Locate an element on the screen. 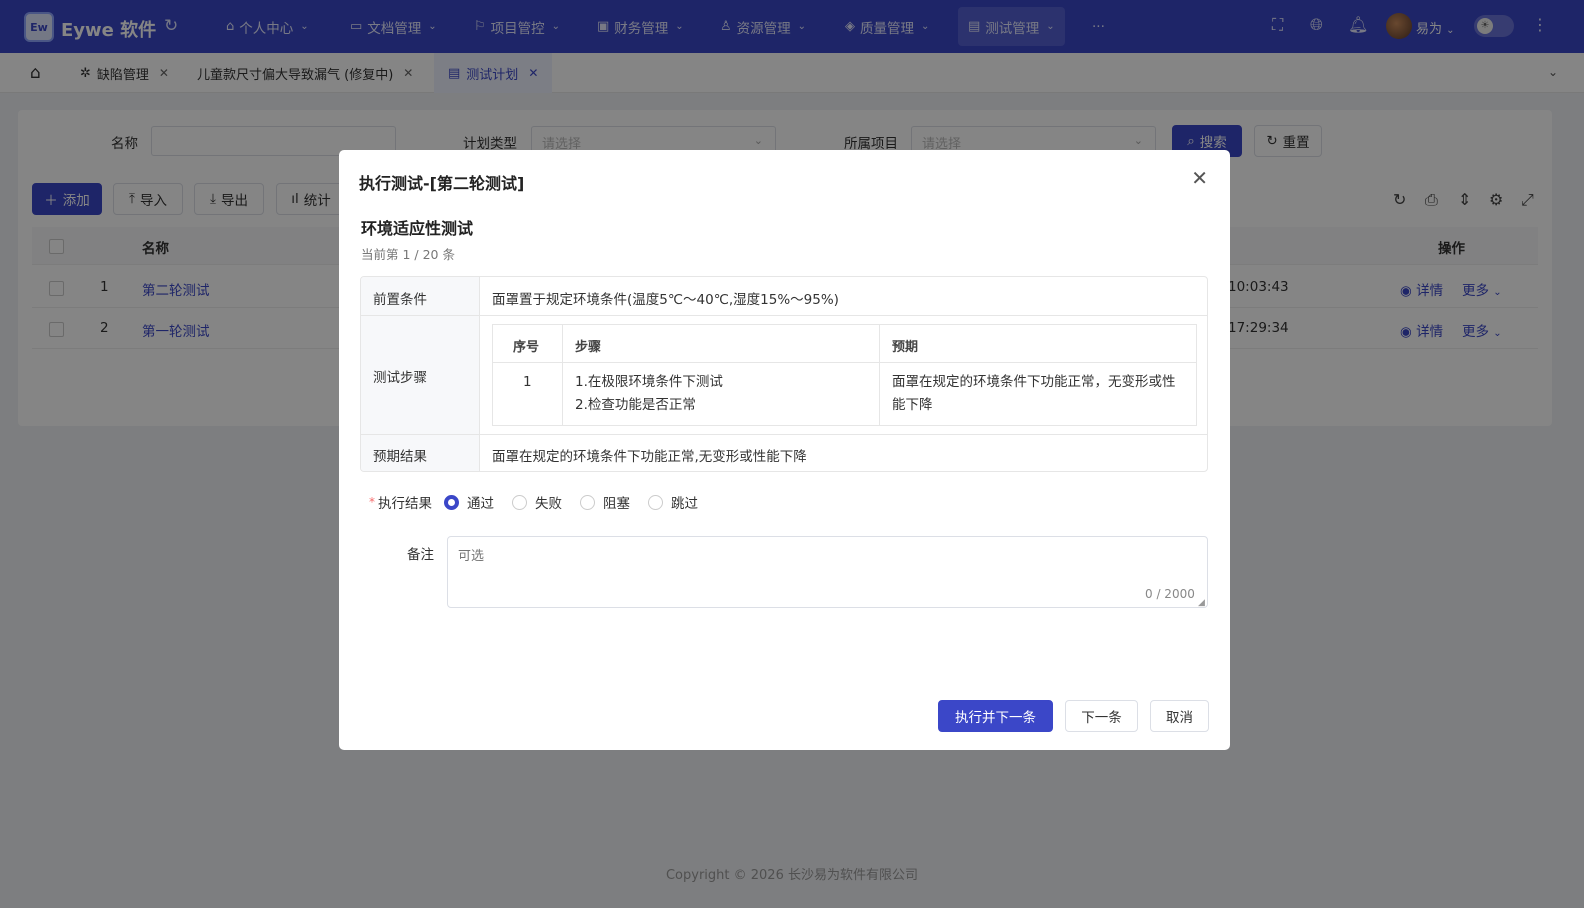  steps-header-step: 步骤 is located at coordinates (588, 347).